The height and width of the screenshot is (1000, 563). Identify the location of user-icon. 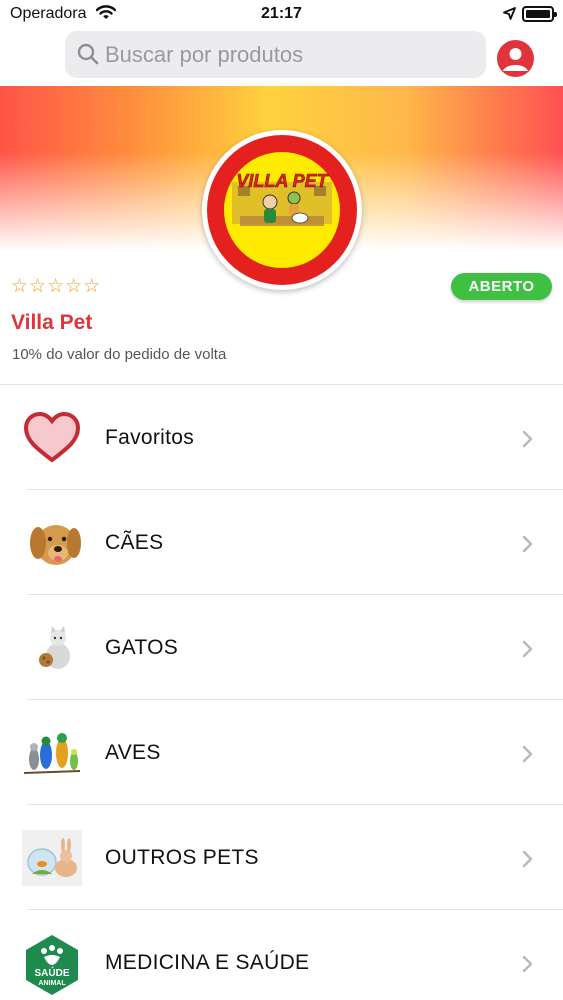
(515, 59).